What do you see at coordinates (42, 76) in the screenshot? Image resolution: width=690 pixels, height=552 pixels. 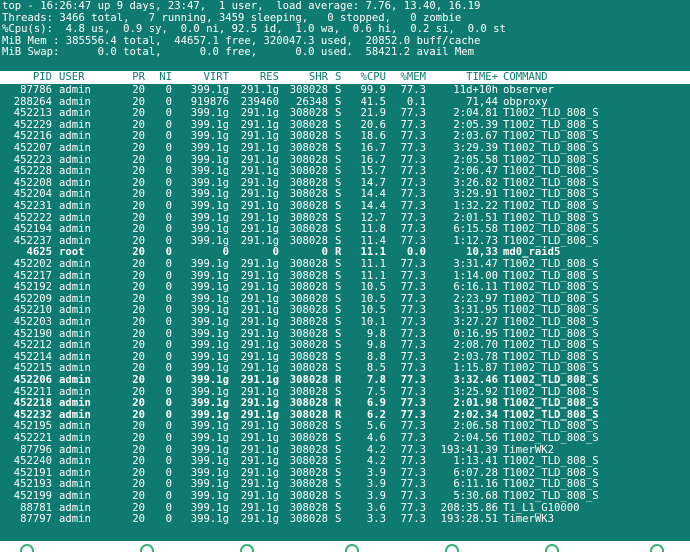 I see `header-pid: PID` at bounding box center [42, 76].